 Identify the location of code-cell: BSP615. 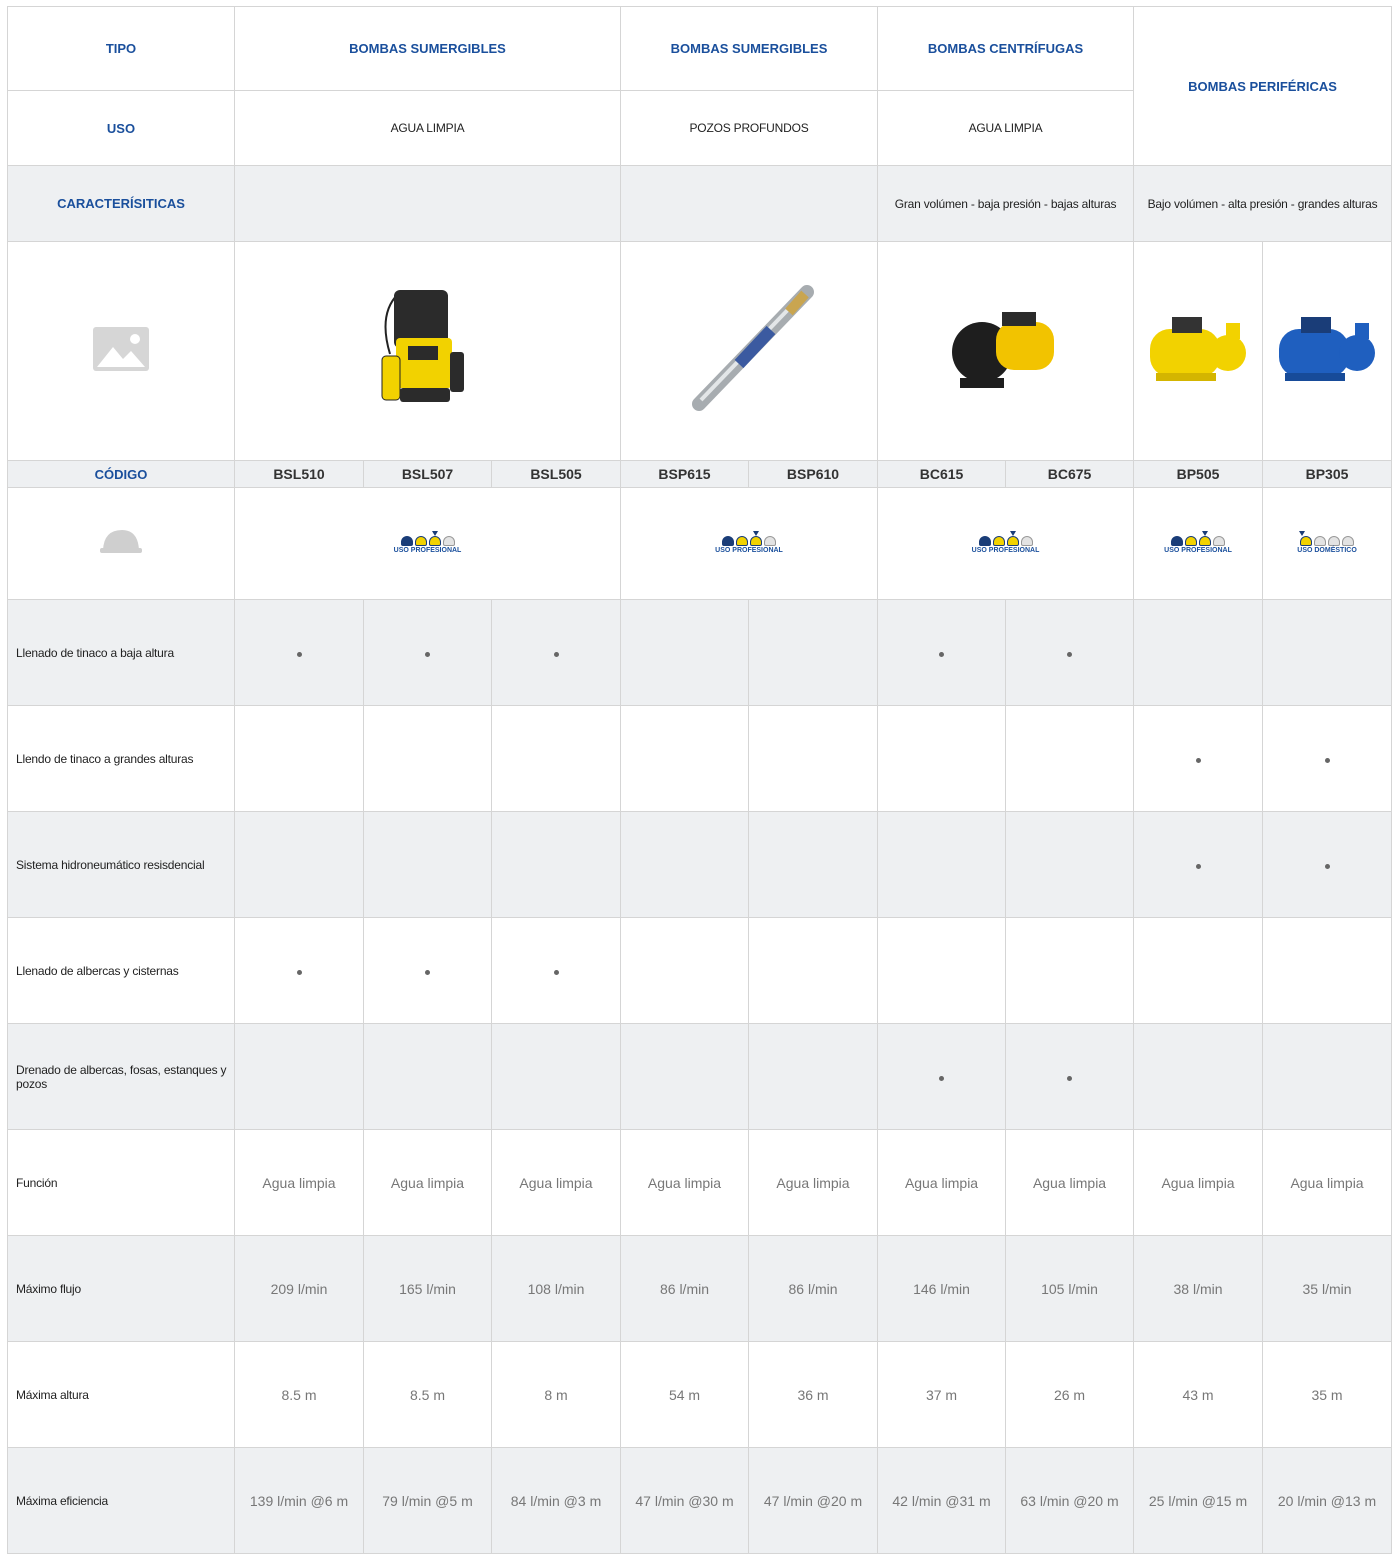
(684, 474).